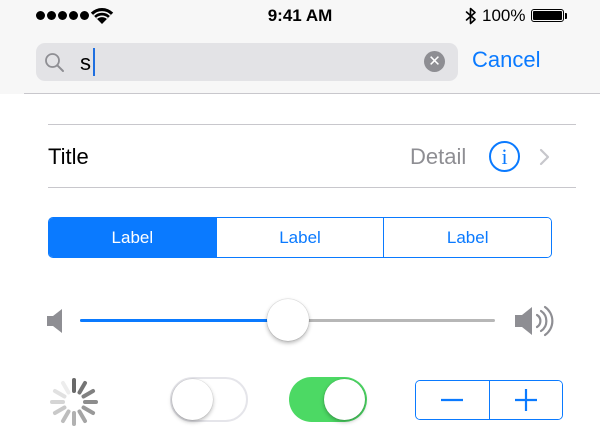  Describe the element at coordinates (504, 15) in the screenshot. I see `battery-percentage: 100%` at that location.